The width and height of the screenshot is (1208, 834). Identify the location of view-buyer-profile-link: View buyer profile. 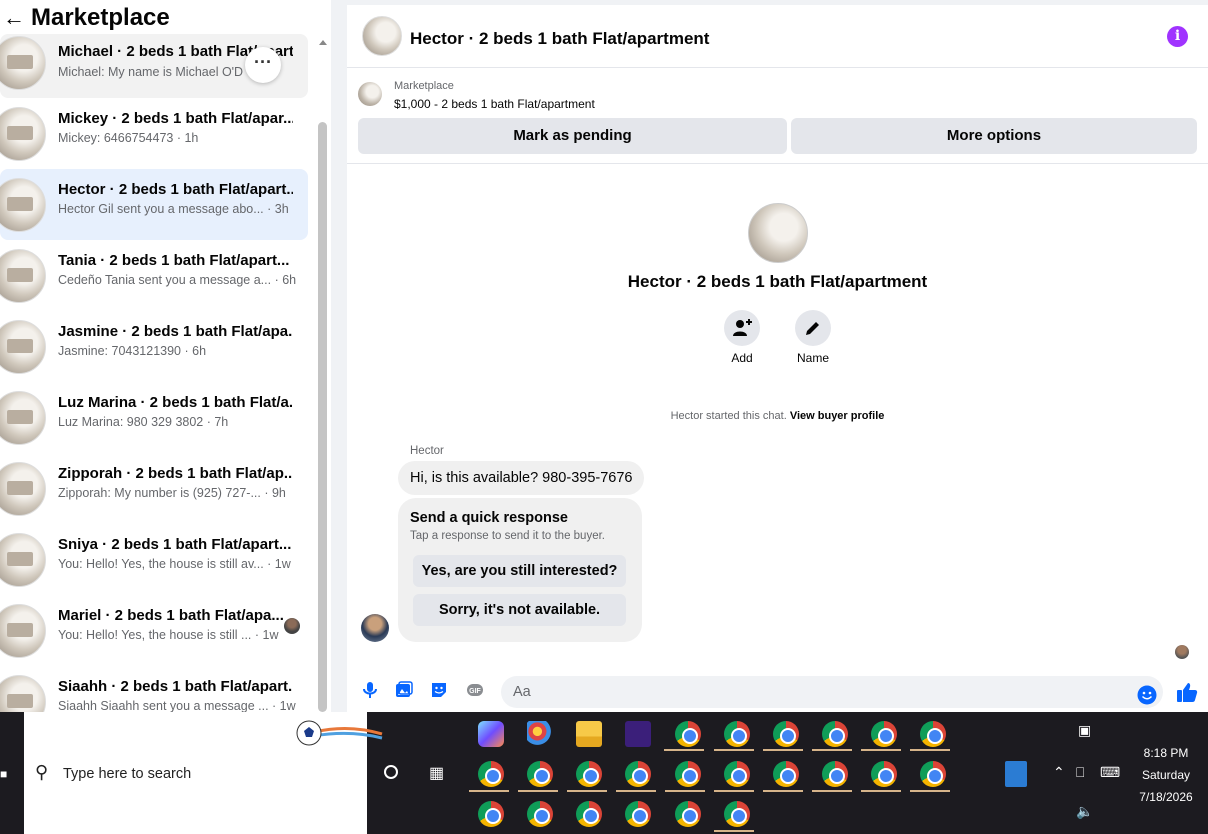
(837, 416).